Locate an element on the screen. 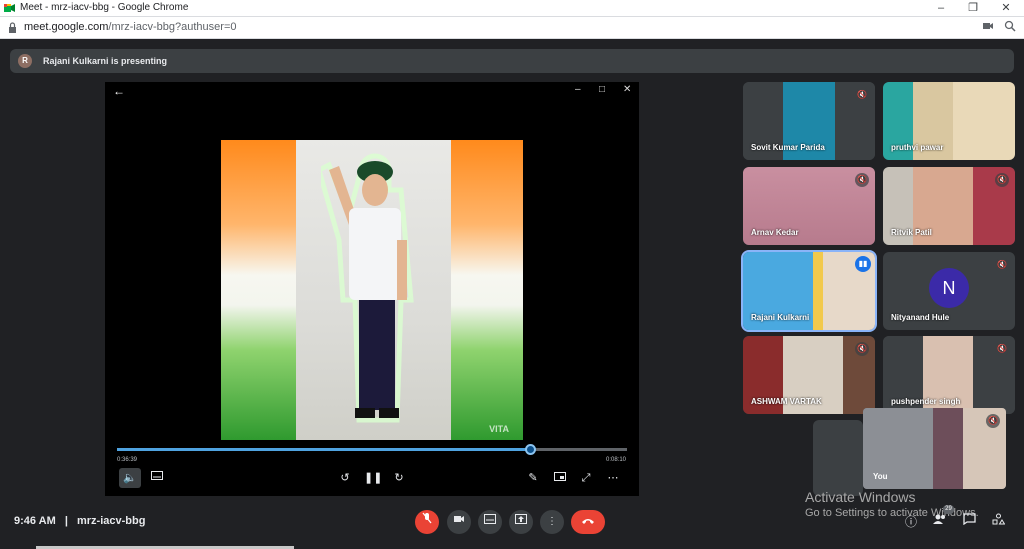  participant-tile-pushpender: 🔇 pushpender singh is located at coordinates (949, 375).